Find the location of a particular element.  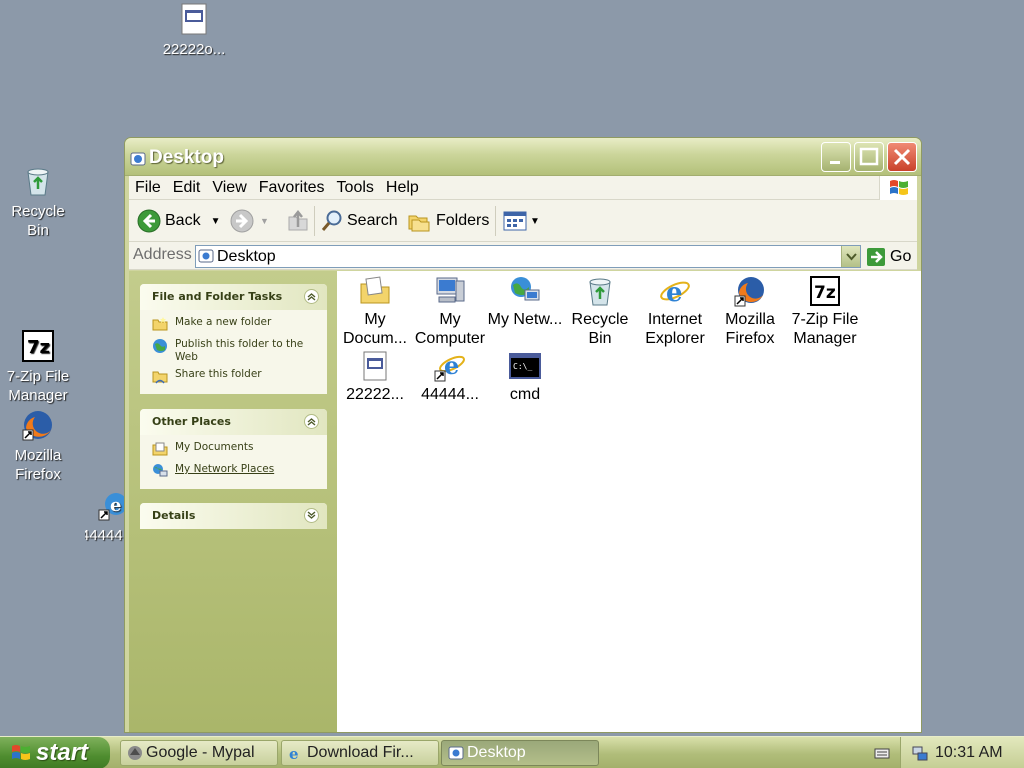

system-tray: 10:31 AM is located at coordinates (962, 752).